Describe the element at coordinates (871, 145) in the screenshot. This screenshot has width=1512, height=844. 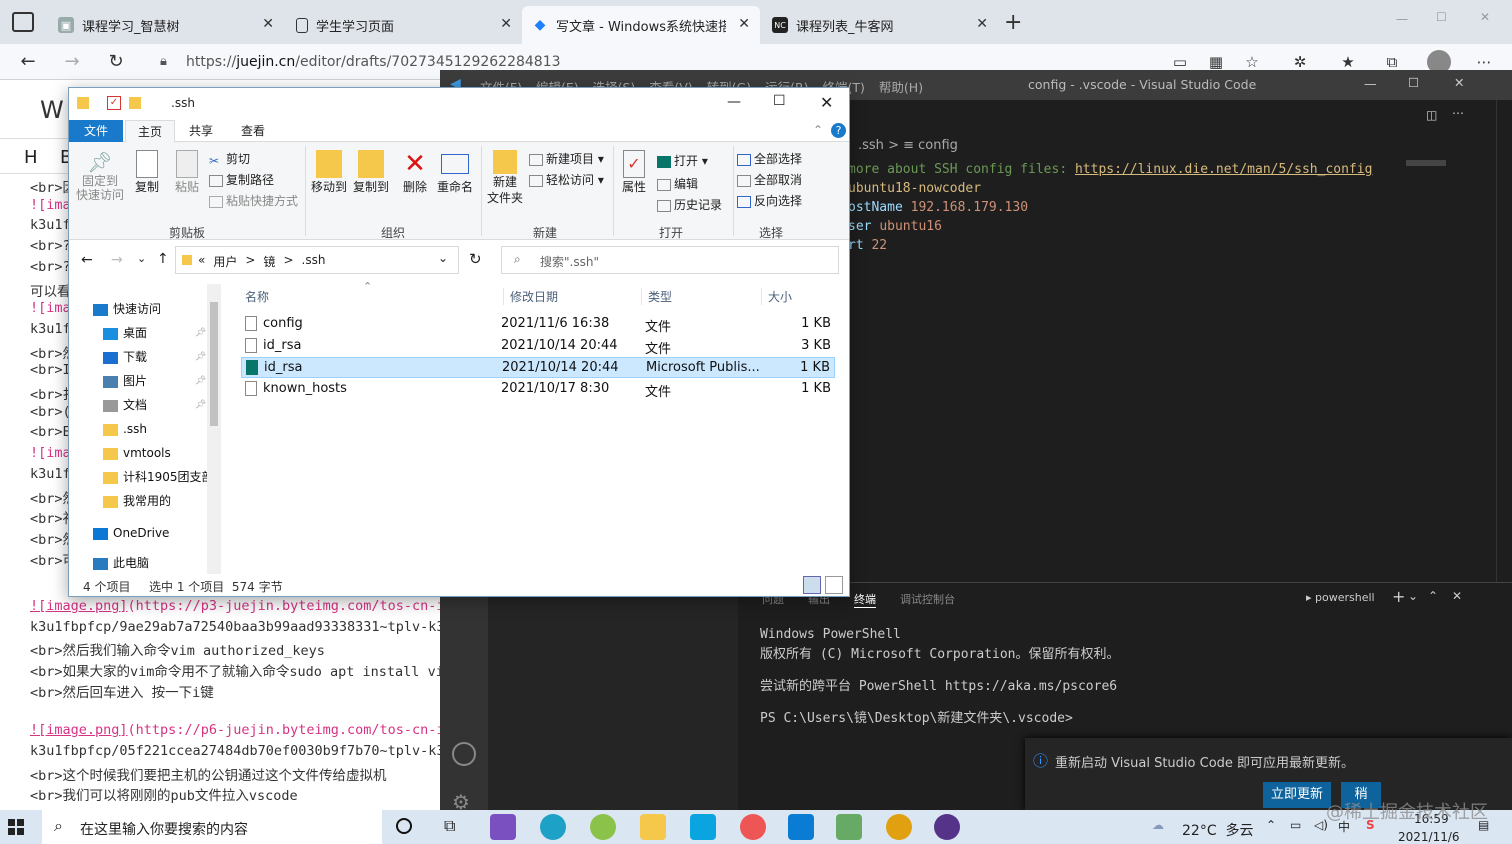
I see `breadcrumb-folder: .ssh` at that location.